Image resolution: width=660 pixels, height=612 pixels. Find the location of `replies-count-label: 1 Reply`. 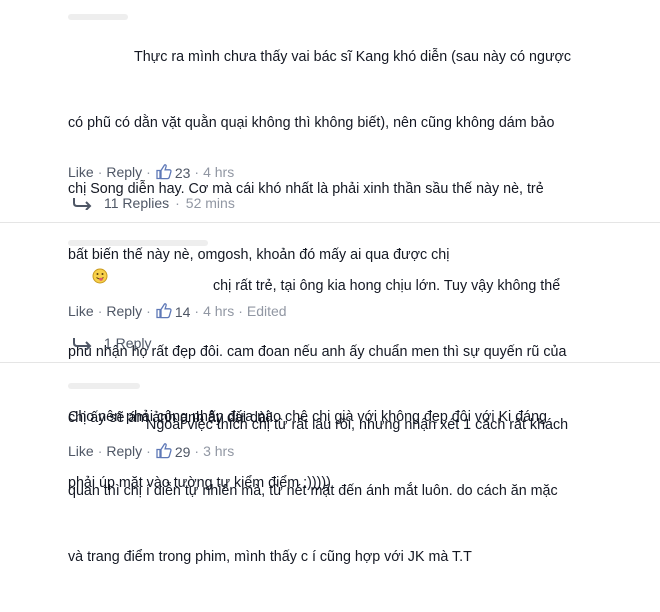

replies-count-label: 1 Reply is located at coordinates (128, 343).